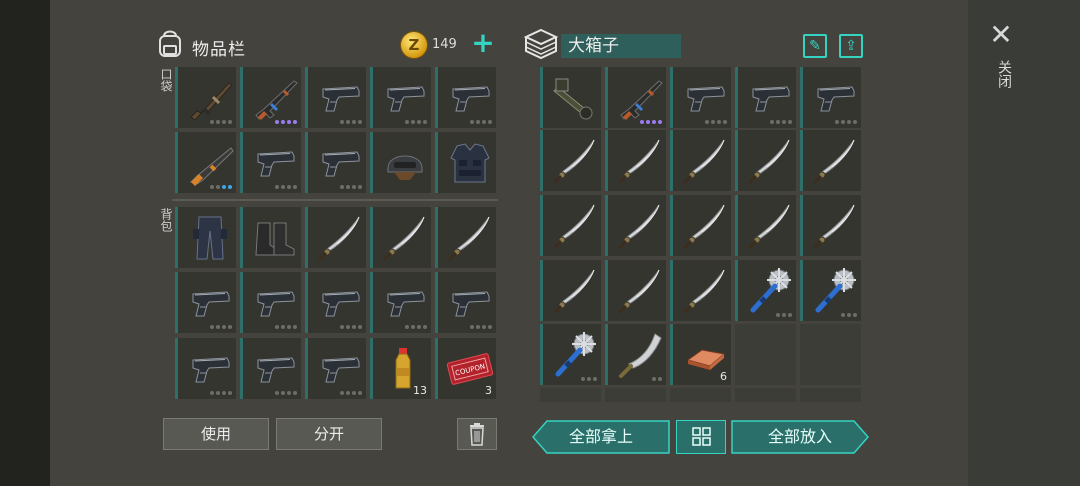  I want to click on helmet-icon, so click(405, 163).